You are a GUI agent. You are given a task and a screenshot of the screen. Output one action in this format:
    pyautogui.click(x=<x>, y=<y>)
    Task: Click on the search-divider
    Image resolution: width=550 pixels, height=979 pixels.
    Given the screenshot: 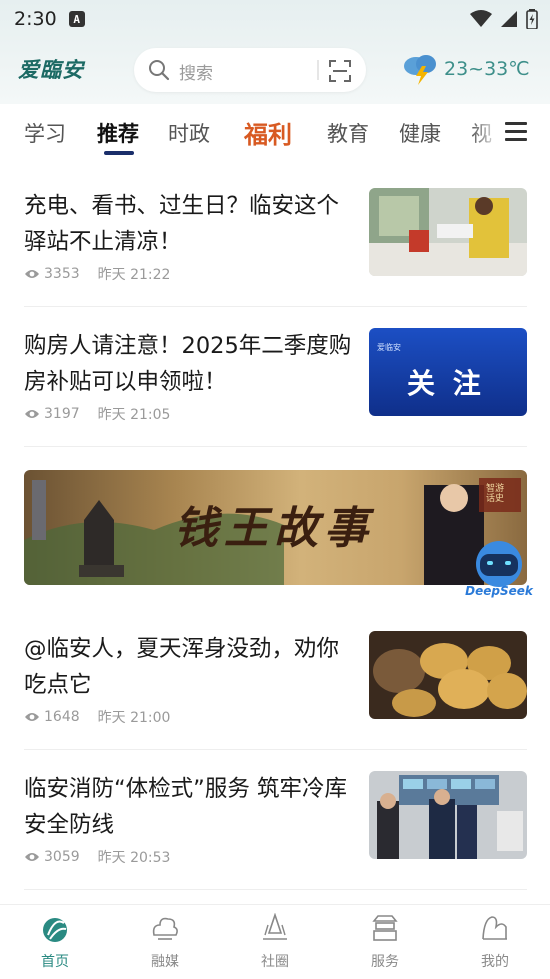 What is the action you would take?
    pyautogui.click(x=318, y=70)
    